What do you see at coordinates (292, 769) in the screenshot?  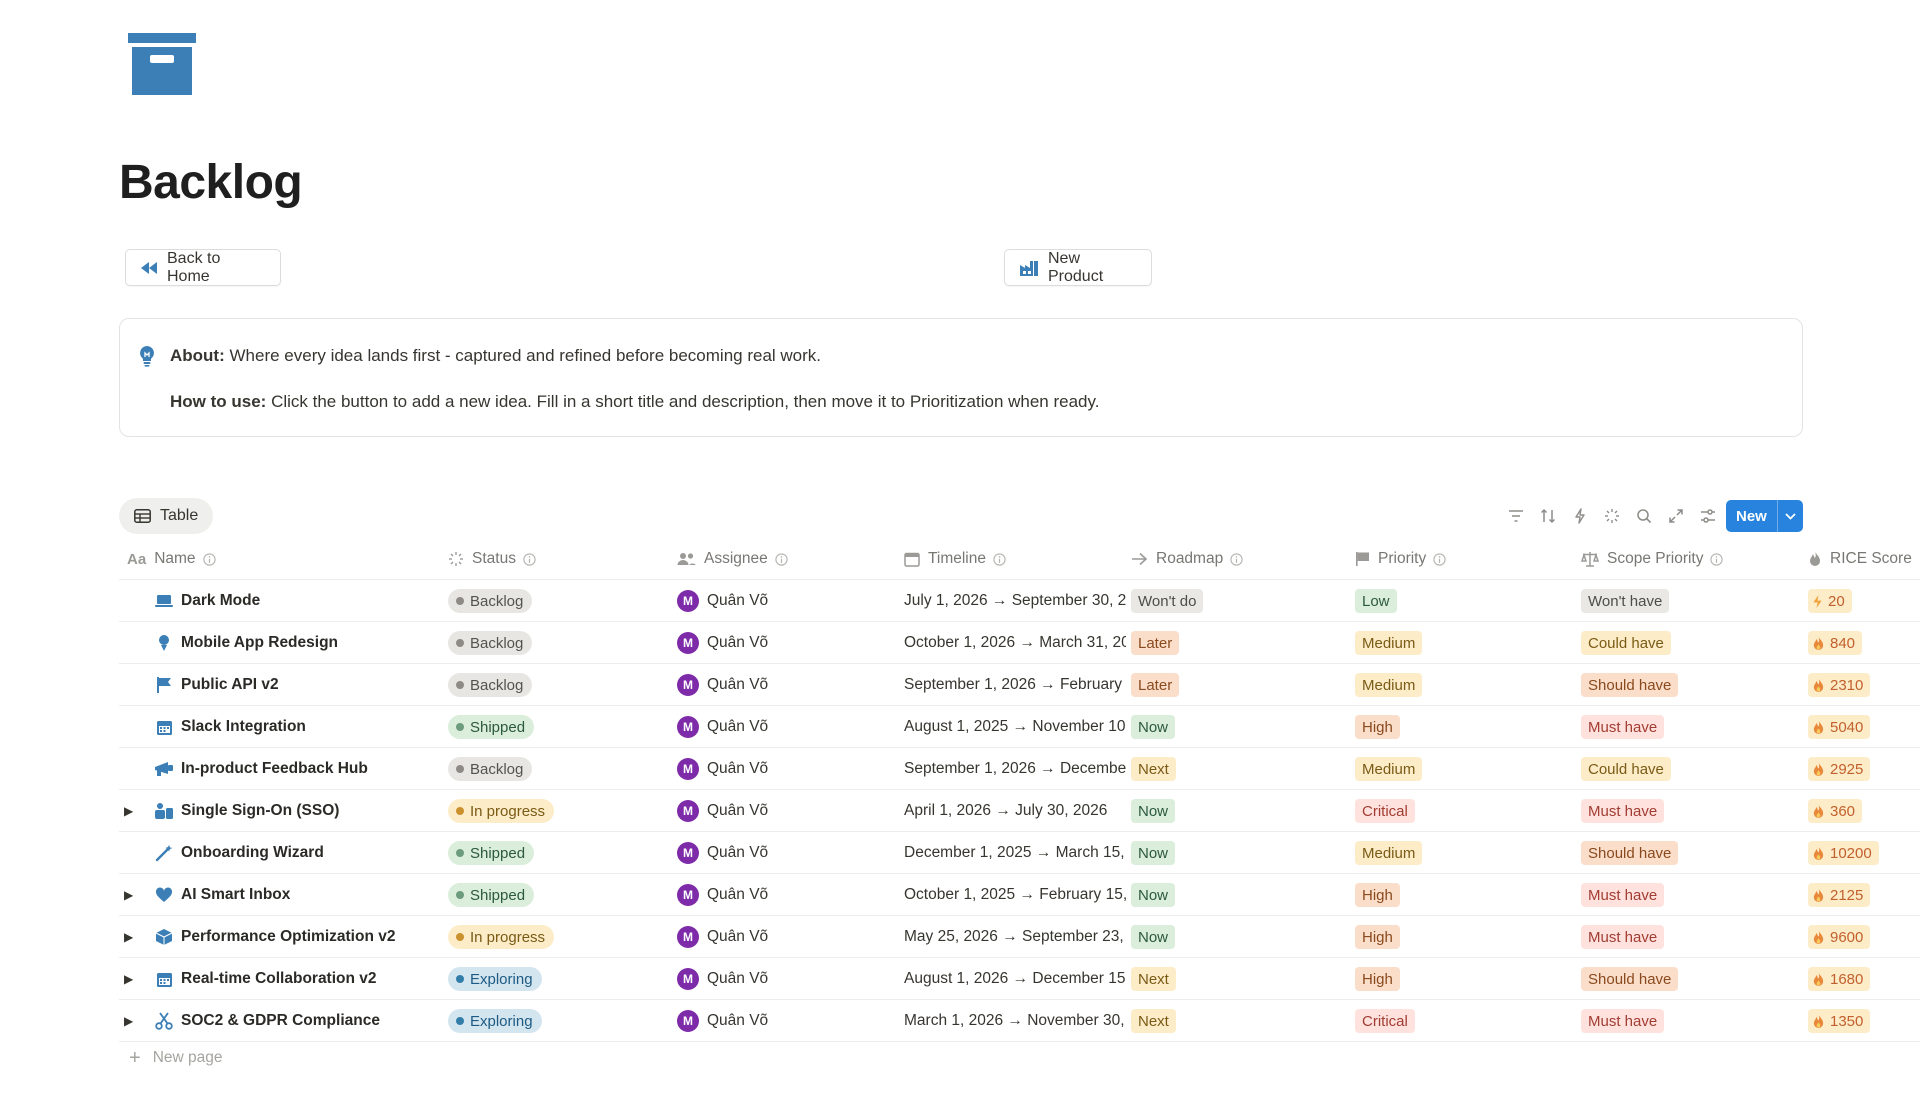 I see `row-name: In-product Feedback Hub` at bounding box center [292, 769].